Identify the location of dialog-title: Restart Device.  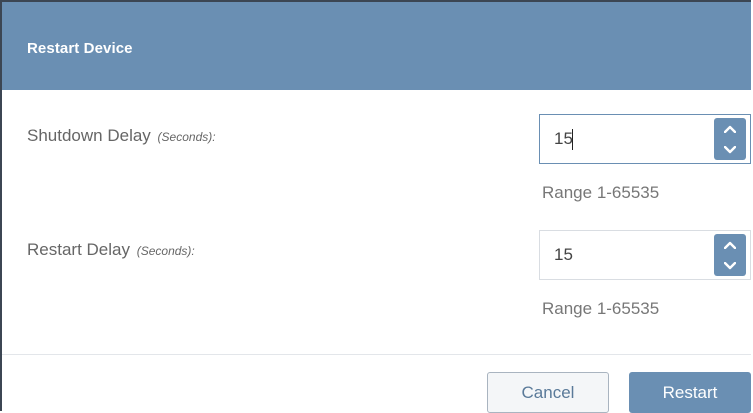
(80, 48).